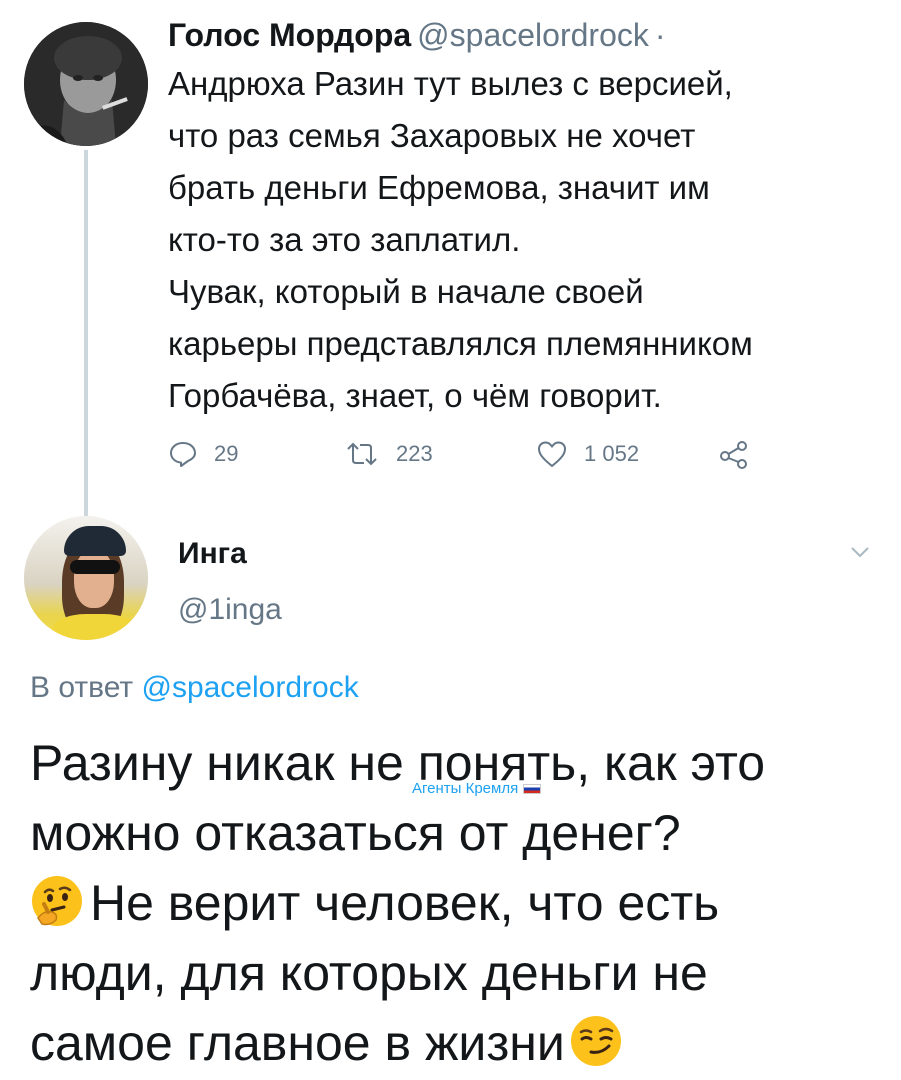 This screenshot has width=901, height=1080. What do you see at coordinates (82, 687) in the screenshot?
I see `reply-prefix: В ответ` at bounding box center [82, 687].